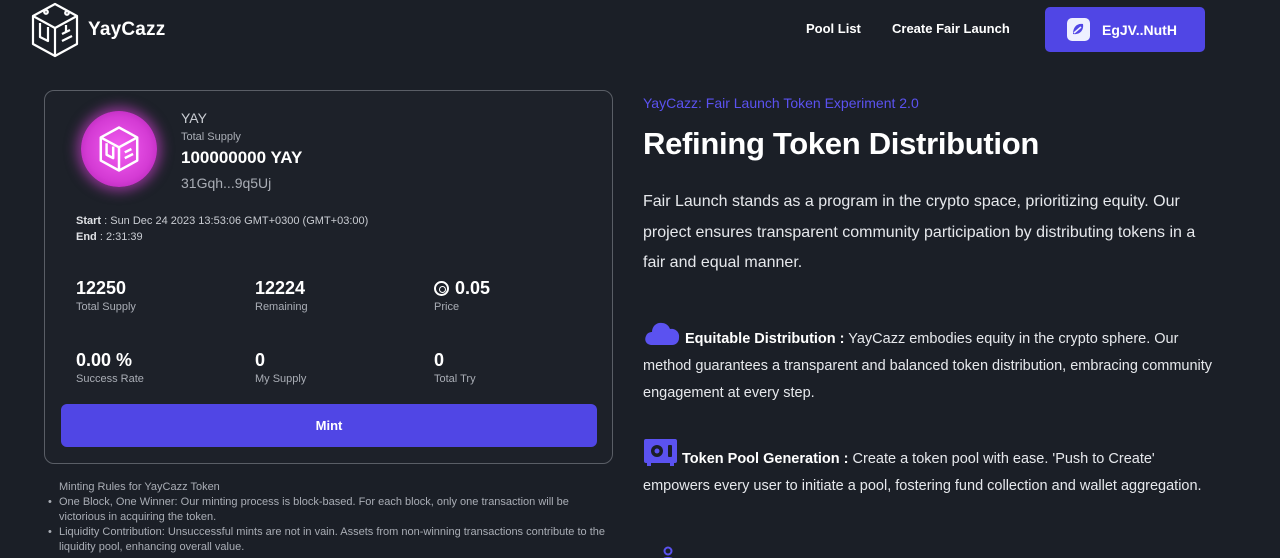  I want to click on start-label: Start, so click(89, 221).